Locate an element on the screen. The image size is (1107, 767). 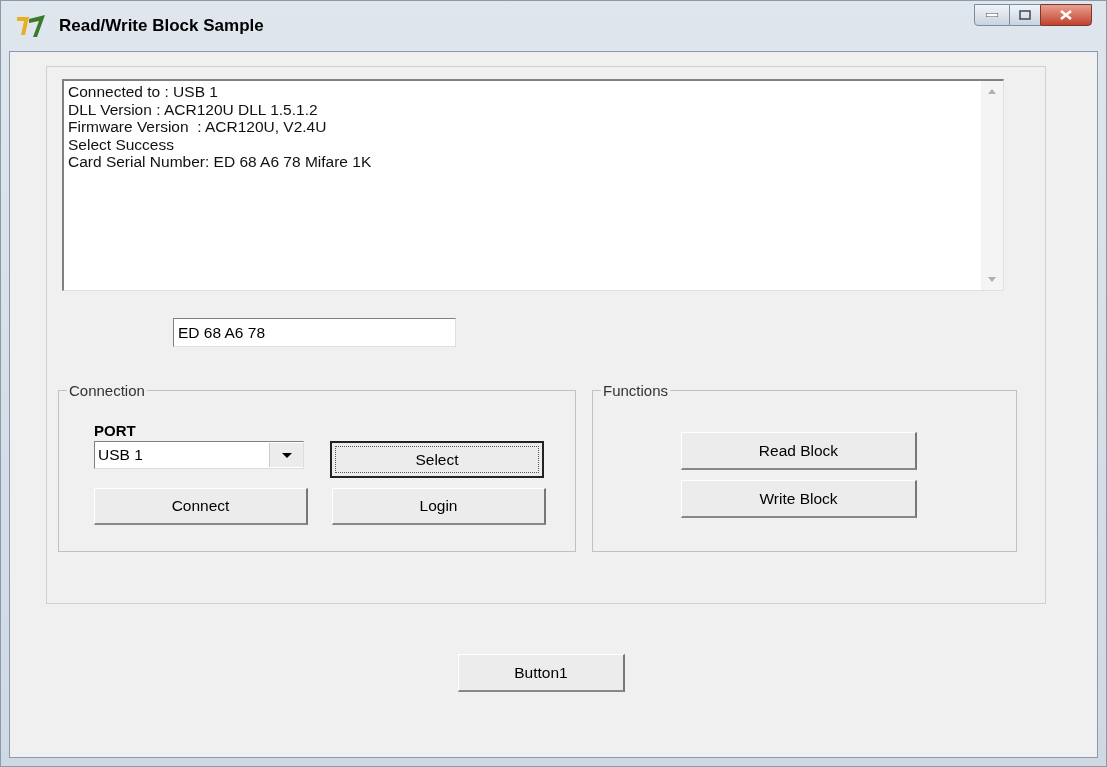
minimize-button is located at coordinates (992, 15).